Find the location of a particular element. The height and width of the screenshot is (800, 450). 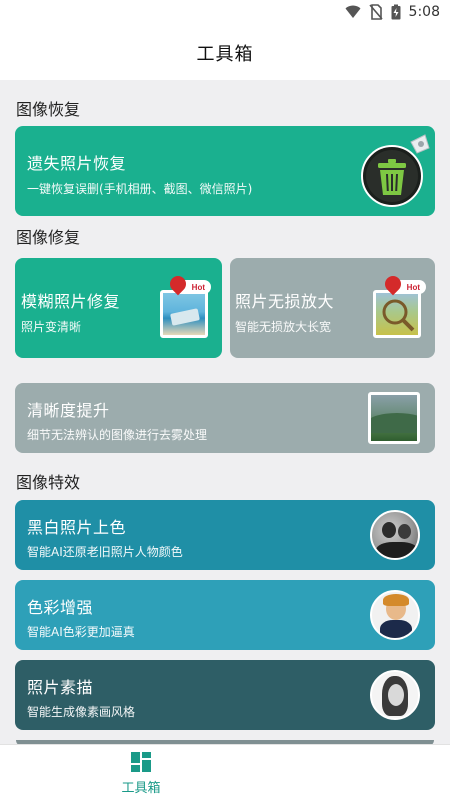

couple-photo-avatar is located at coordinates (395, 535).